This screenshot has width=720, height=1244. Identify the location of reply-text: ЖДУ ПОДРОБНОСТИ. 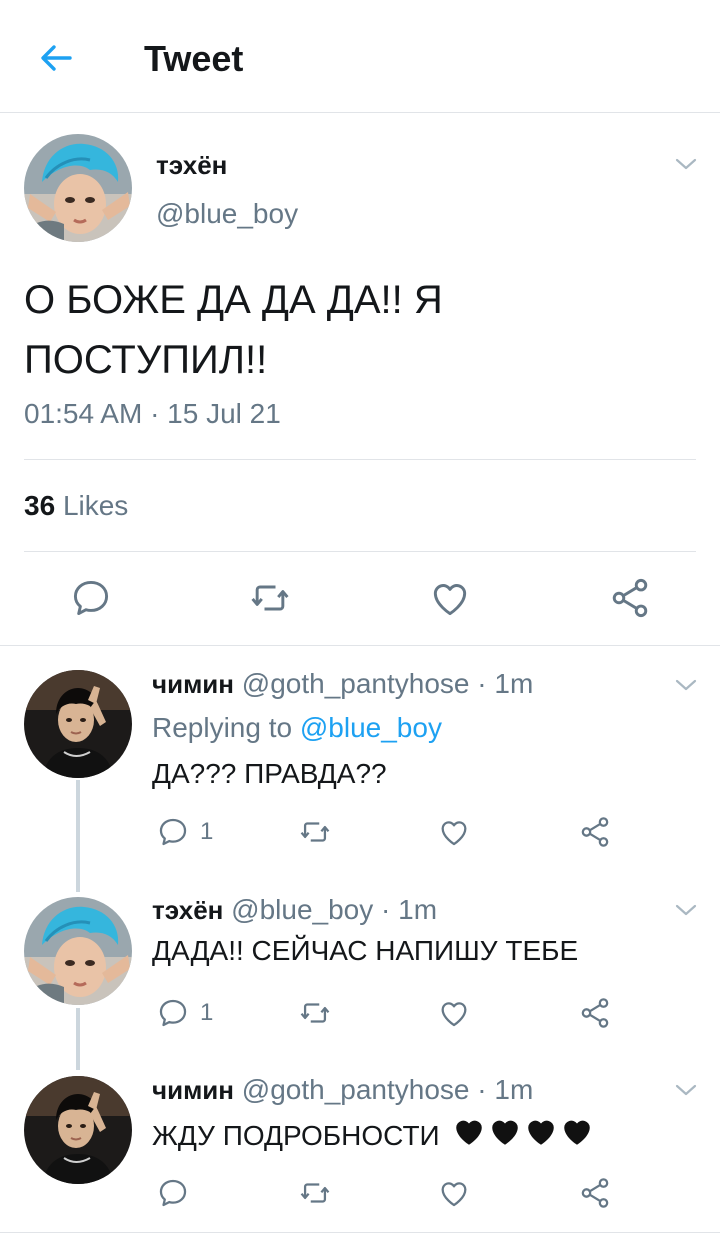
(373, 1133).